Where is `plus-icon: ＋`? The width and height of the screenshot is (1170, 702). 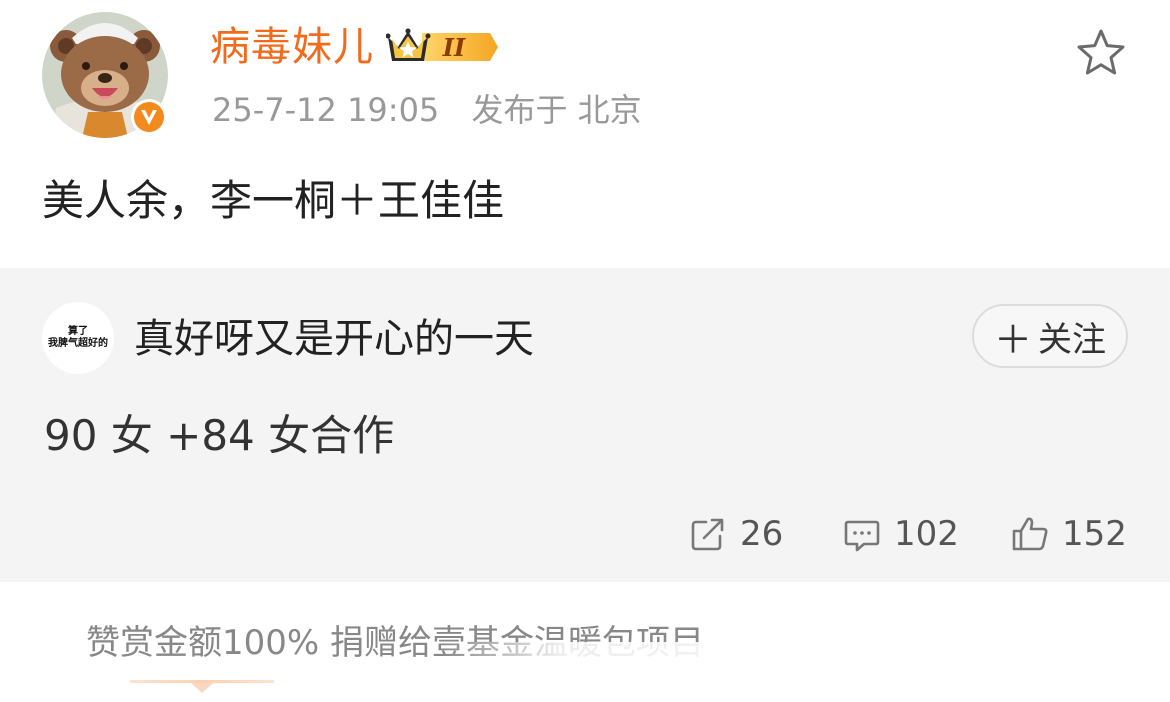
plus-icon: ＋ is located at coordinates (1012, 339).